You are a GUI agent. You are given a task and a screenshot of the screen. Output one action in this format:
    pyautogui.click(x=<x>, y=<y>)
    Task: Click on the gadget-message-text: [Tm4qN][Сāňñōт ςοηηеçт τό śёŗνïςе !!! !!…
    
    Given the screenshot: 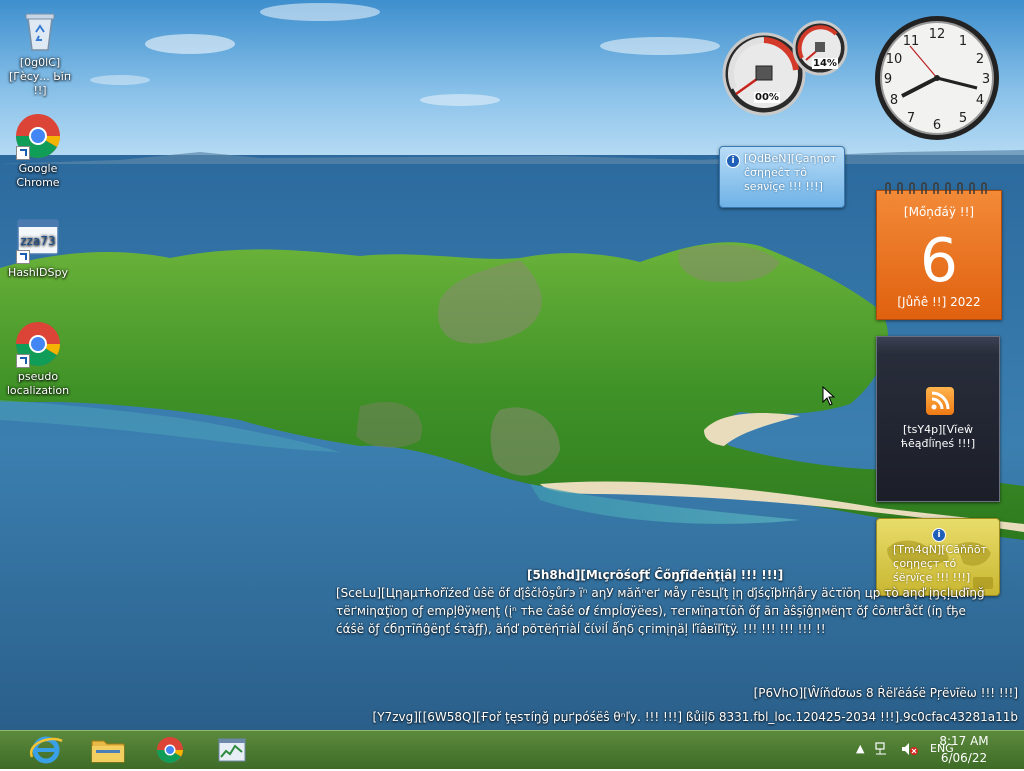 What is the action you would take?
    pyautogui.click(x=940, y=563)
    